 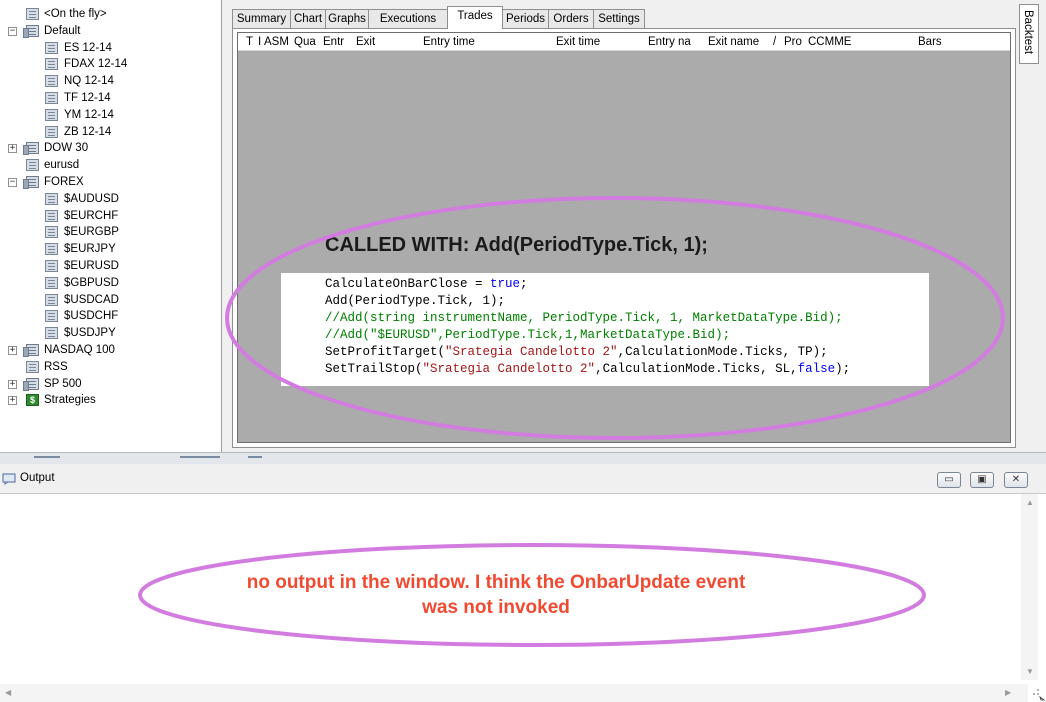 What do you see at coordinates (733, 42) in the screenshot?
I see `column-header: Exit name` at bounding box center [733, 42].